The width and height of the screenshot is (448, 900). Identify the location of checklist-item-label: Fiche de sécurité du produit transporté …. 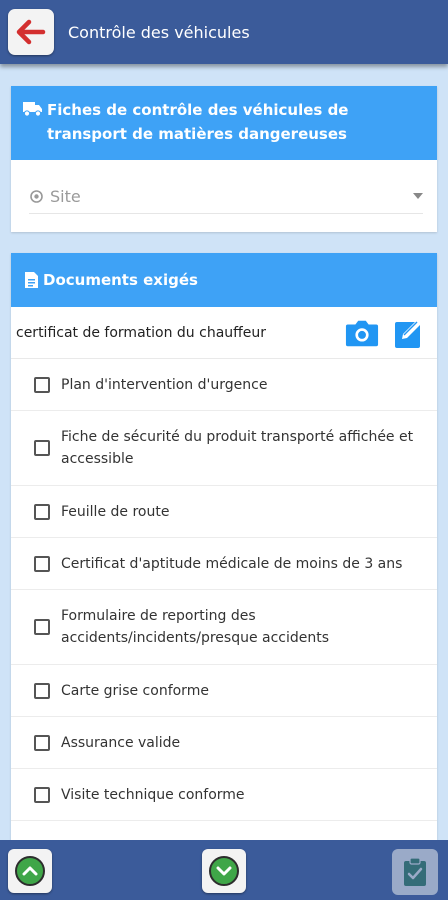
(237, 448).